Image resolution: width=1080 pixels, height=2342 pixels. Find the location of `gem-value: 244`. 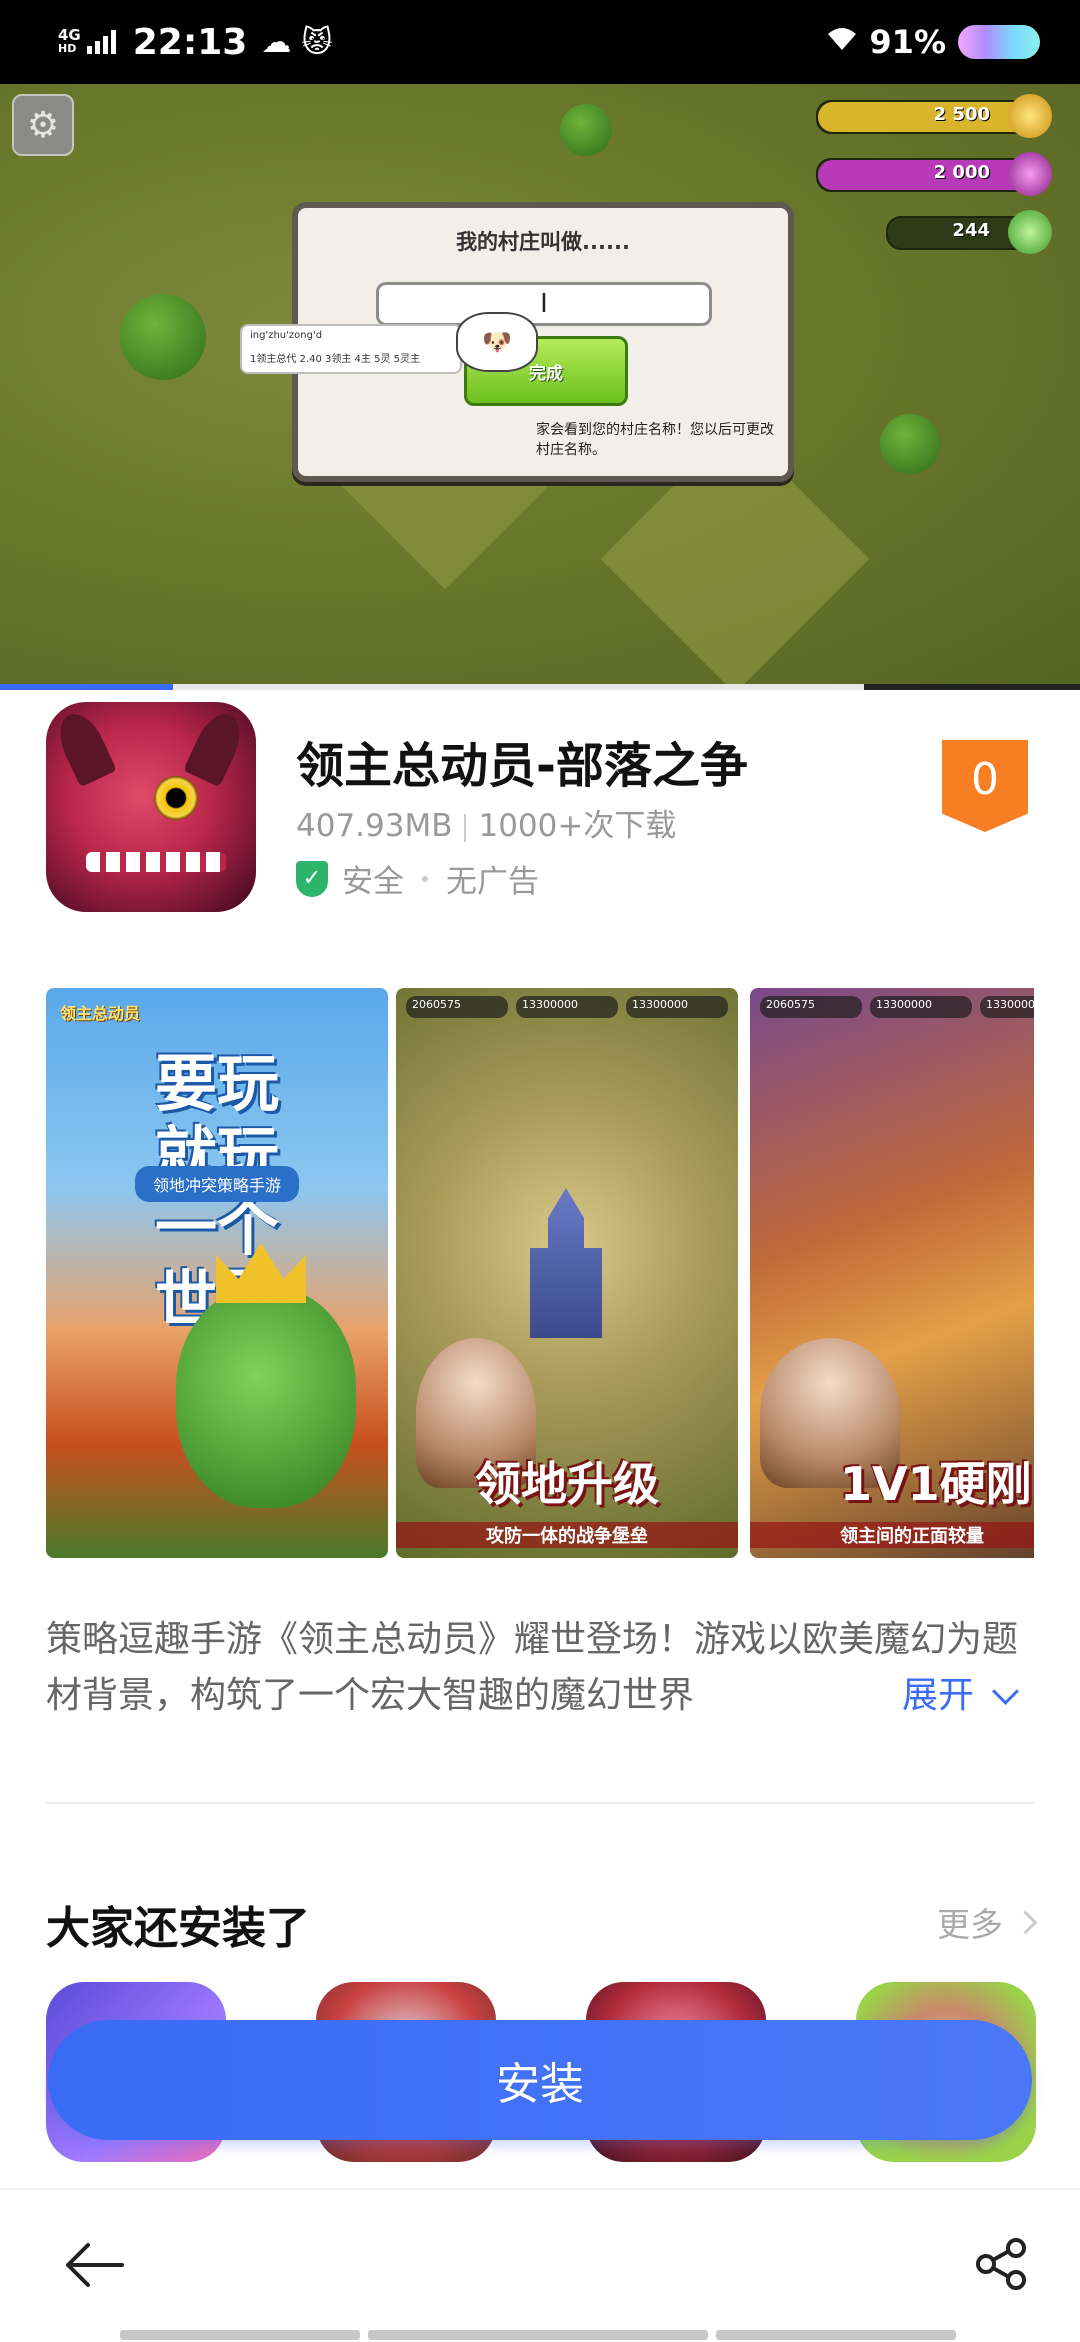

gem-value: 244 is located at coordinates (971, 230).